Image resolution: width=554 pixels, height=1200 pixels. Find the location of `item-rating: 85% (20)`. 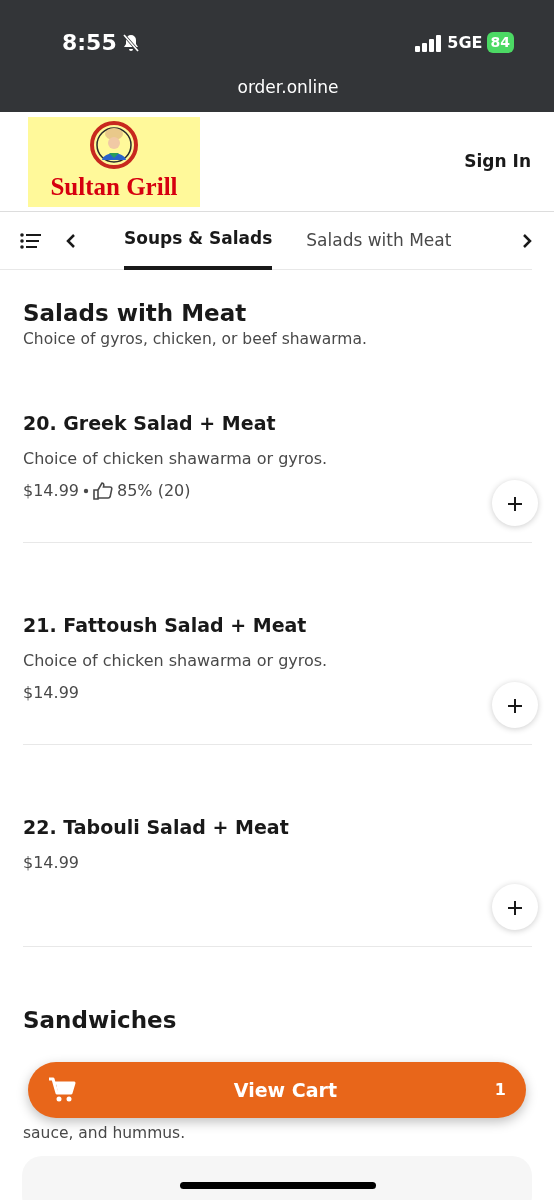

item-rating: 85% (20) is located at coordinates (154, 491).